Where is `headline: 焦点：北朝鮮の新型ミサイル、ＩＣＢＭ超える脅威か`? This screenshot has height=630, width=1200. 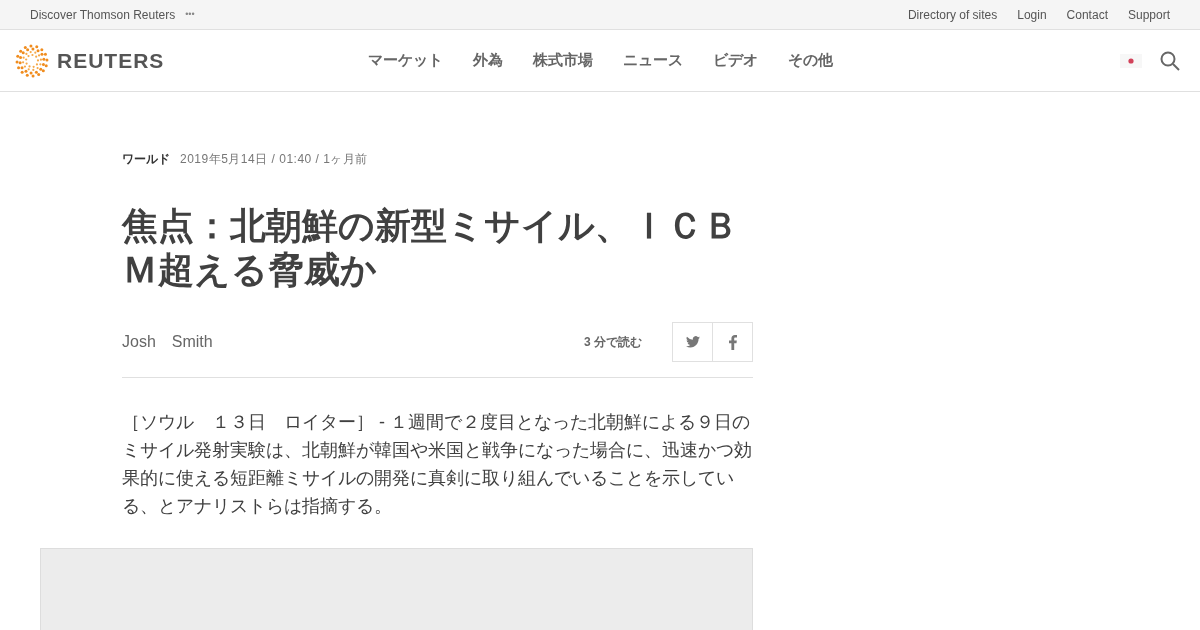 headline: 焦点：北朝鮮の新型ミサイル、ＩＣＢＭ超える脅威か is located at coordinates (431, 248).